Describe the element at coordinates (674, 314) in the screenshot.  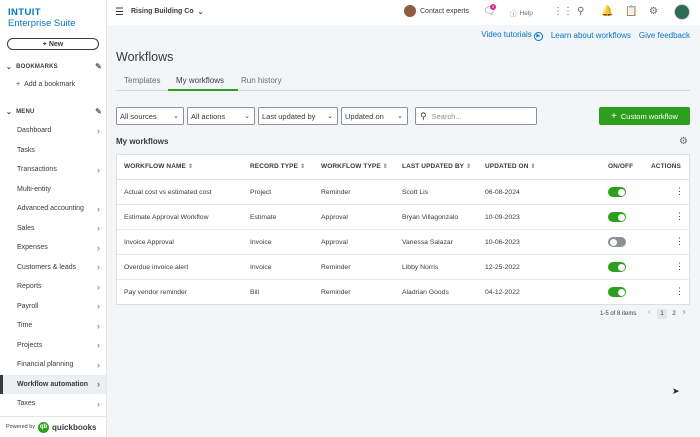
I see `page-2-button: 2` at that location.